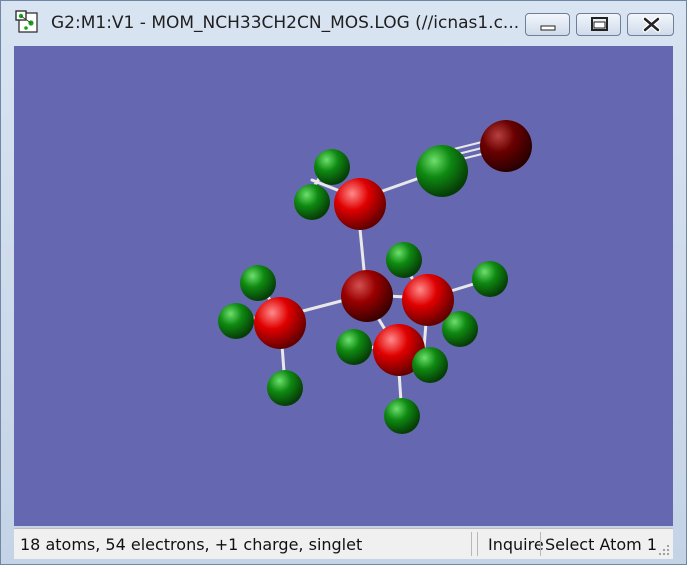 The image size is (687, 565). Describe the element at coordinates (28, 22) in the screenshot. I see `gaussview-molecule-icon` at that location.